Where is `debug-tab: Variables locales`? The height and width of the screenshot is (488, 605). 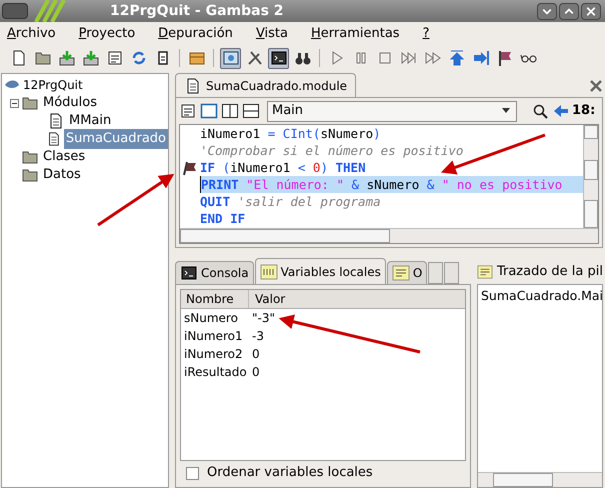
debug-tab: Variables locales is located at coordinates (320, 271).